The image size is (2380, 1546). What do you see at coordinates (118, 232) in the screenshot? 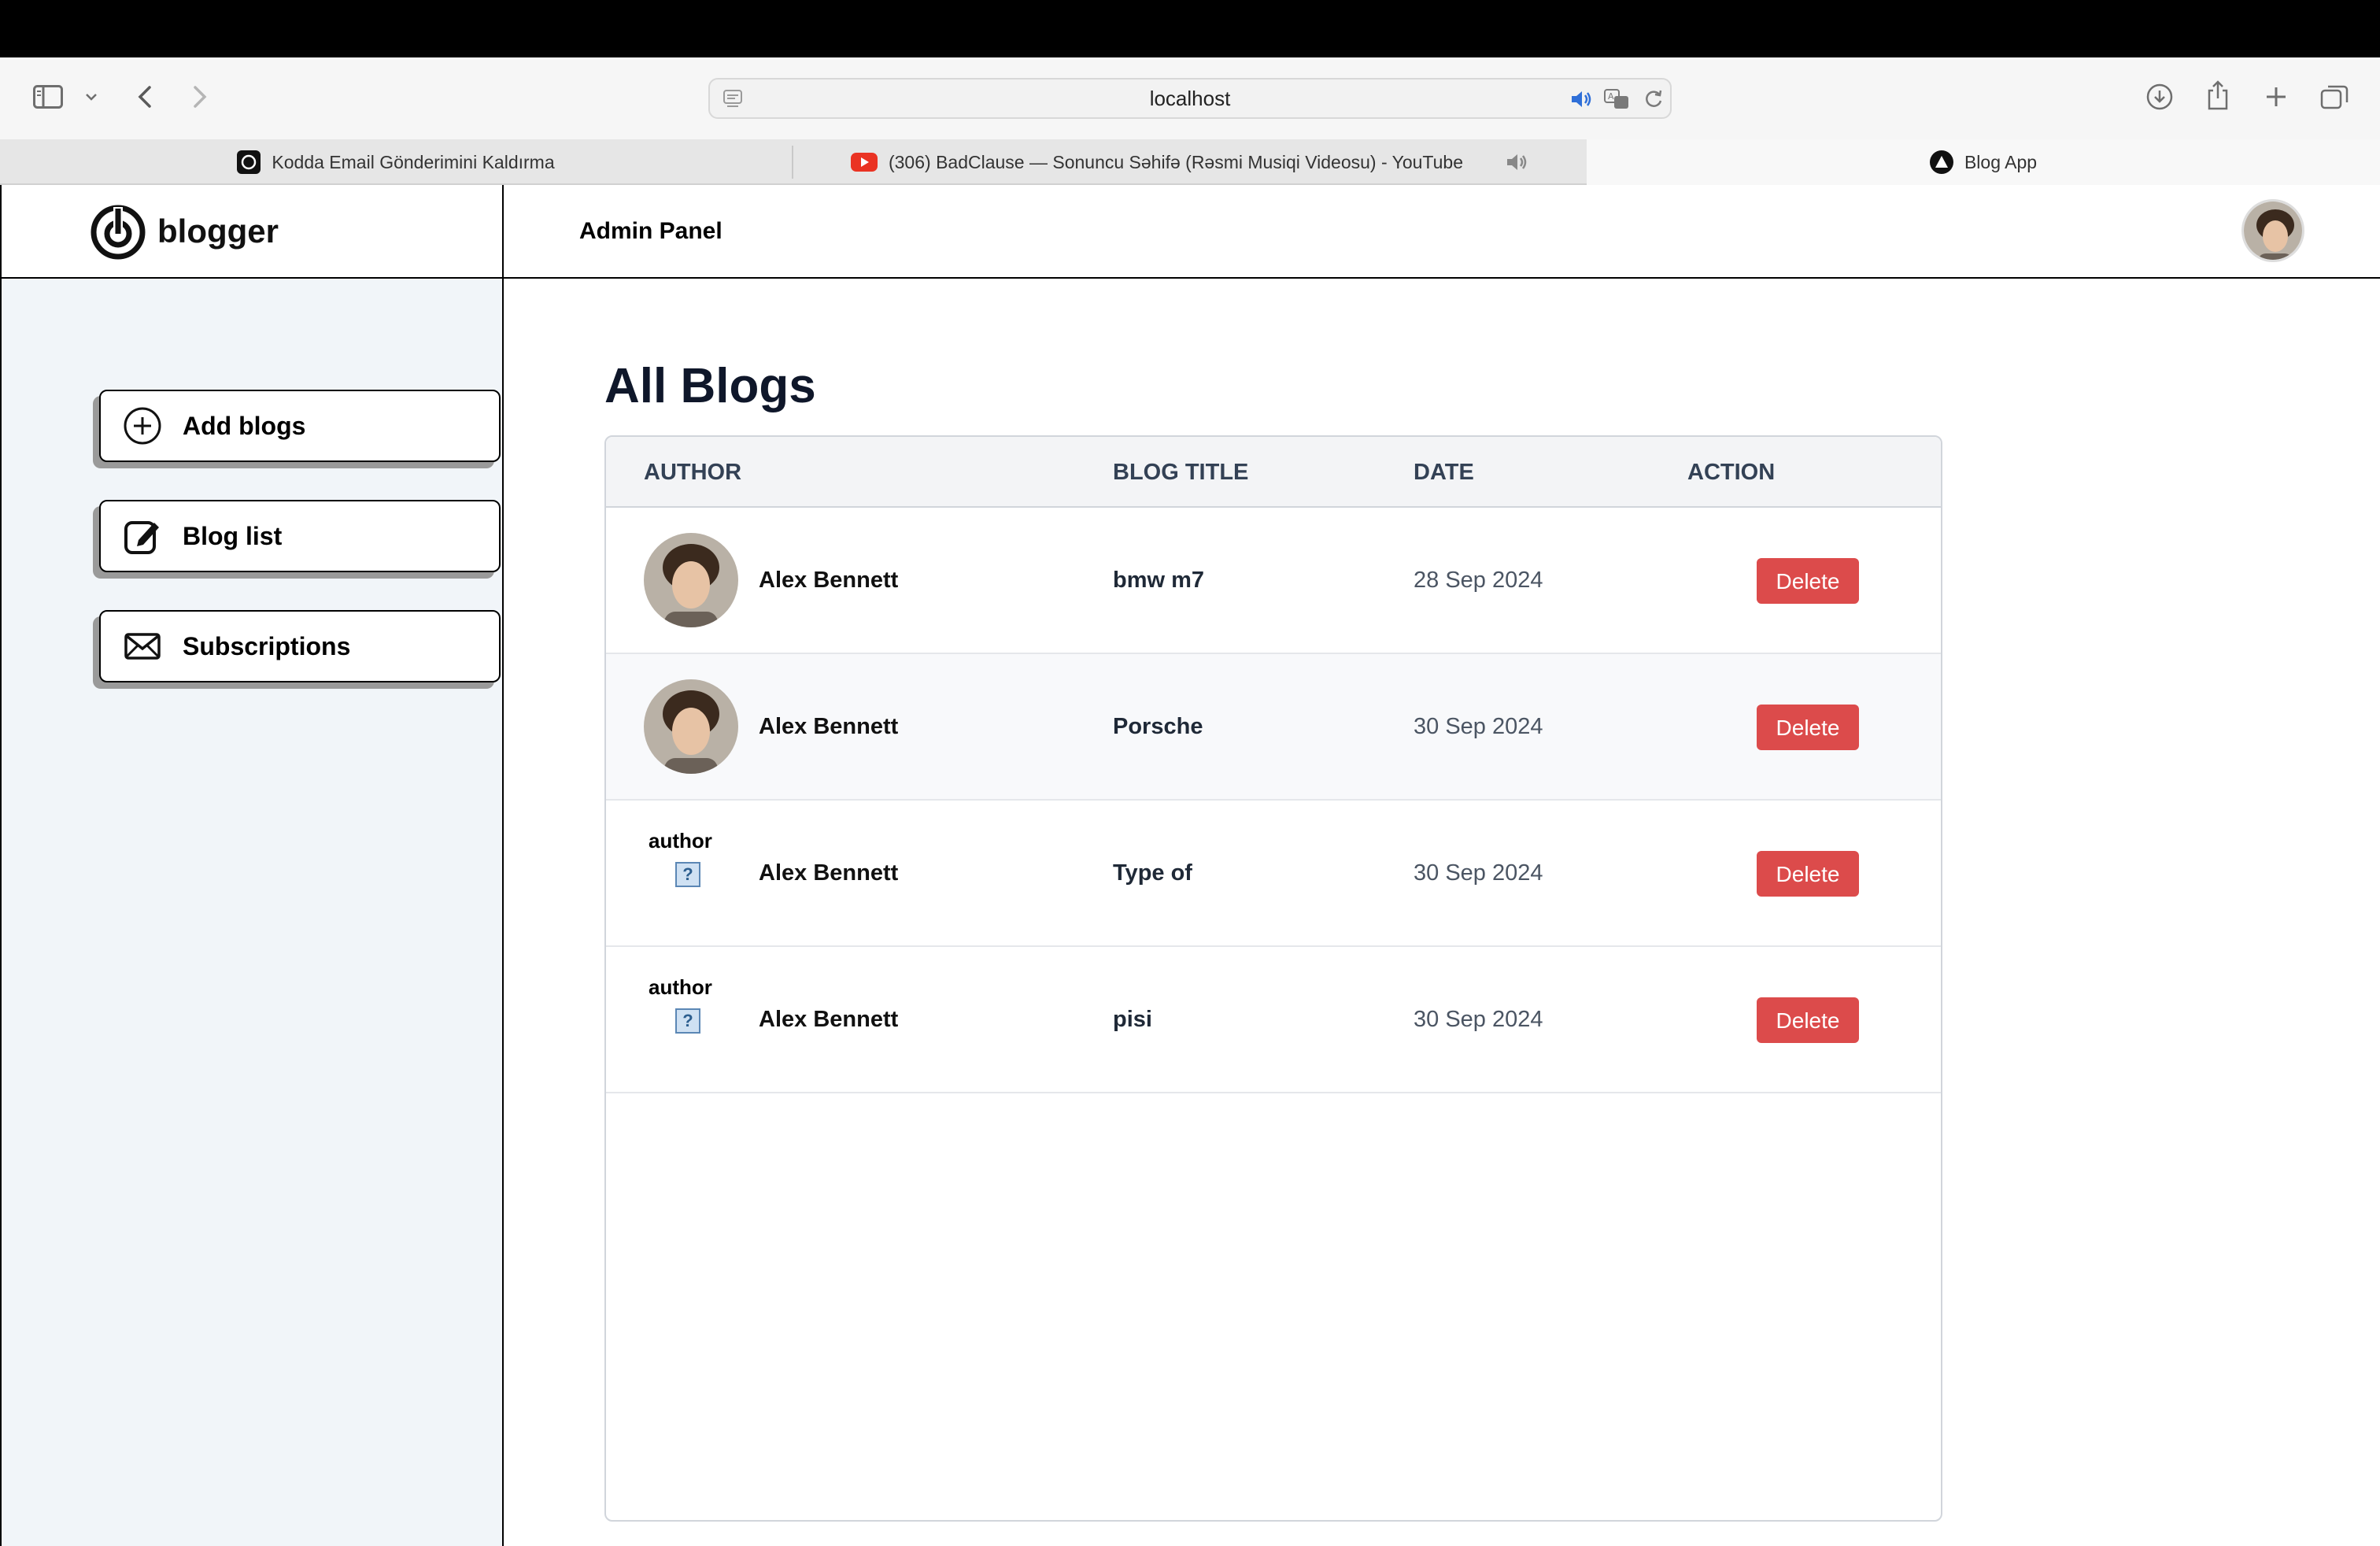
I see `blogger-logo-icon` at bounding box center [118, 232].